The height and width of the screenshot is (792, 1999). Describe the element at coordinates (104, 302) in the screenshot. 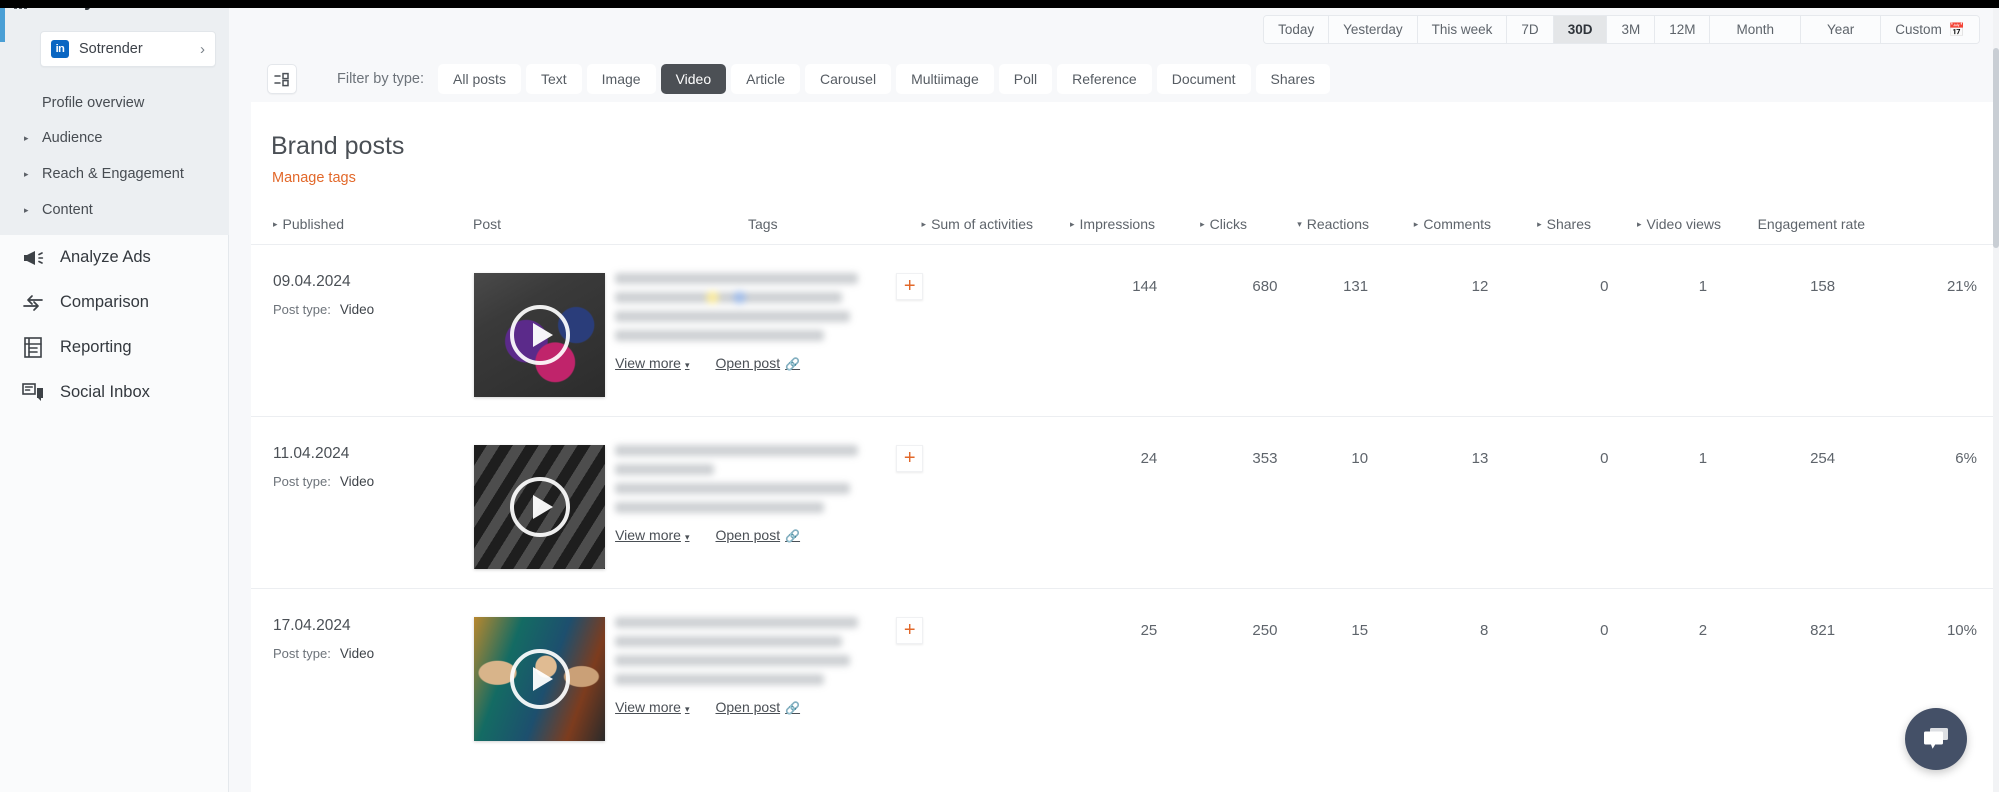

I see `sidebar-item-label: Comparison` at that location.